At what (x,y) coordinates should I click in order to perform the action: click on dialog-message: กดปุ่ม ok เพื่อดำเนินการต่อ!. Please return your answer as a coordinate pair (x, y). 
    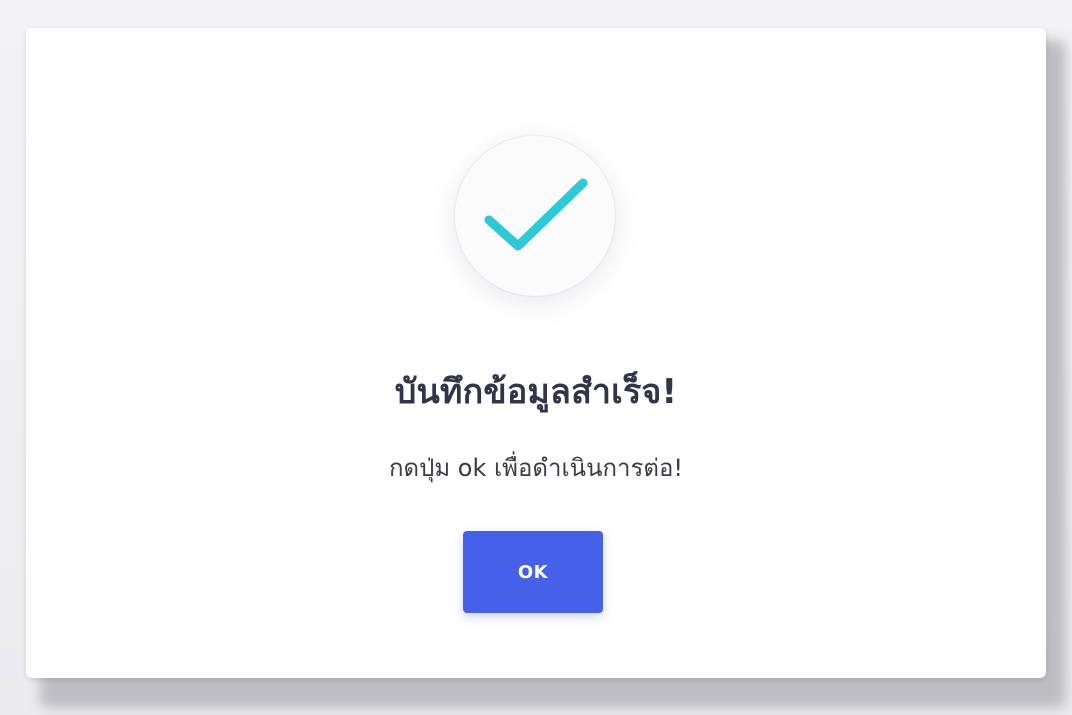
    Looking at the image, I should click on (536, 468).